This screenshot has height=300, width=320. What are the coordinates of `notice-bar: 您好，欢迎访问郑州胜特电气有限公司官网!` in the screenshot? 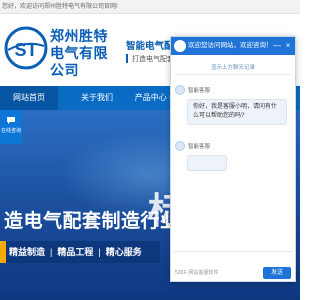 It's located at (150, 7).